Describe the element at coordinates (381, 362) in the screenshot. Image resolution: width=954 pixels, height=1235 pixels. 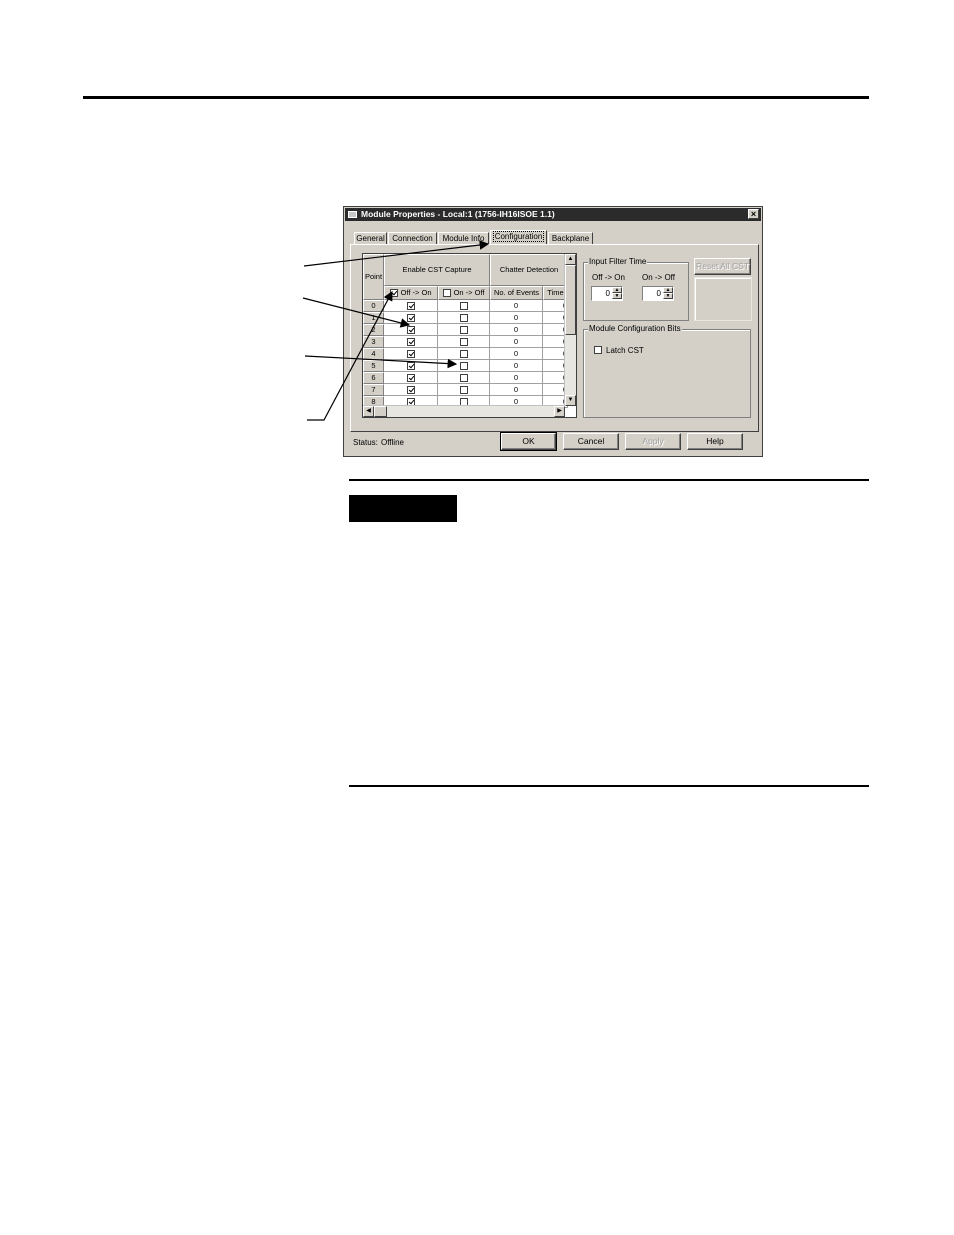
I see `callout-arrow-on-off` at that location.